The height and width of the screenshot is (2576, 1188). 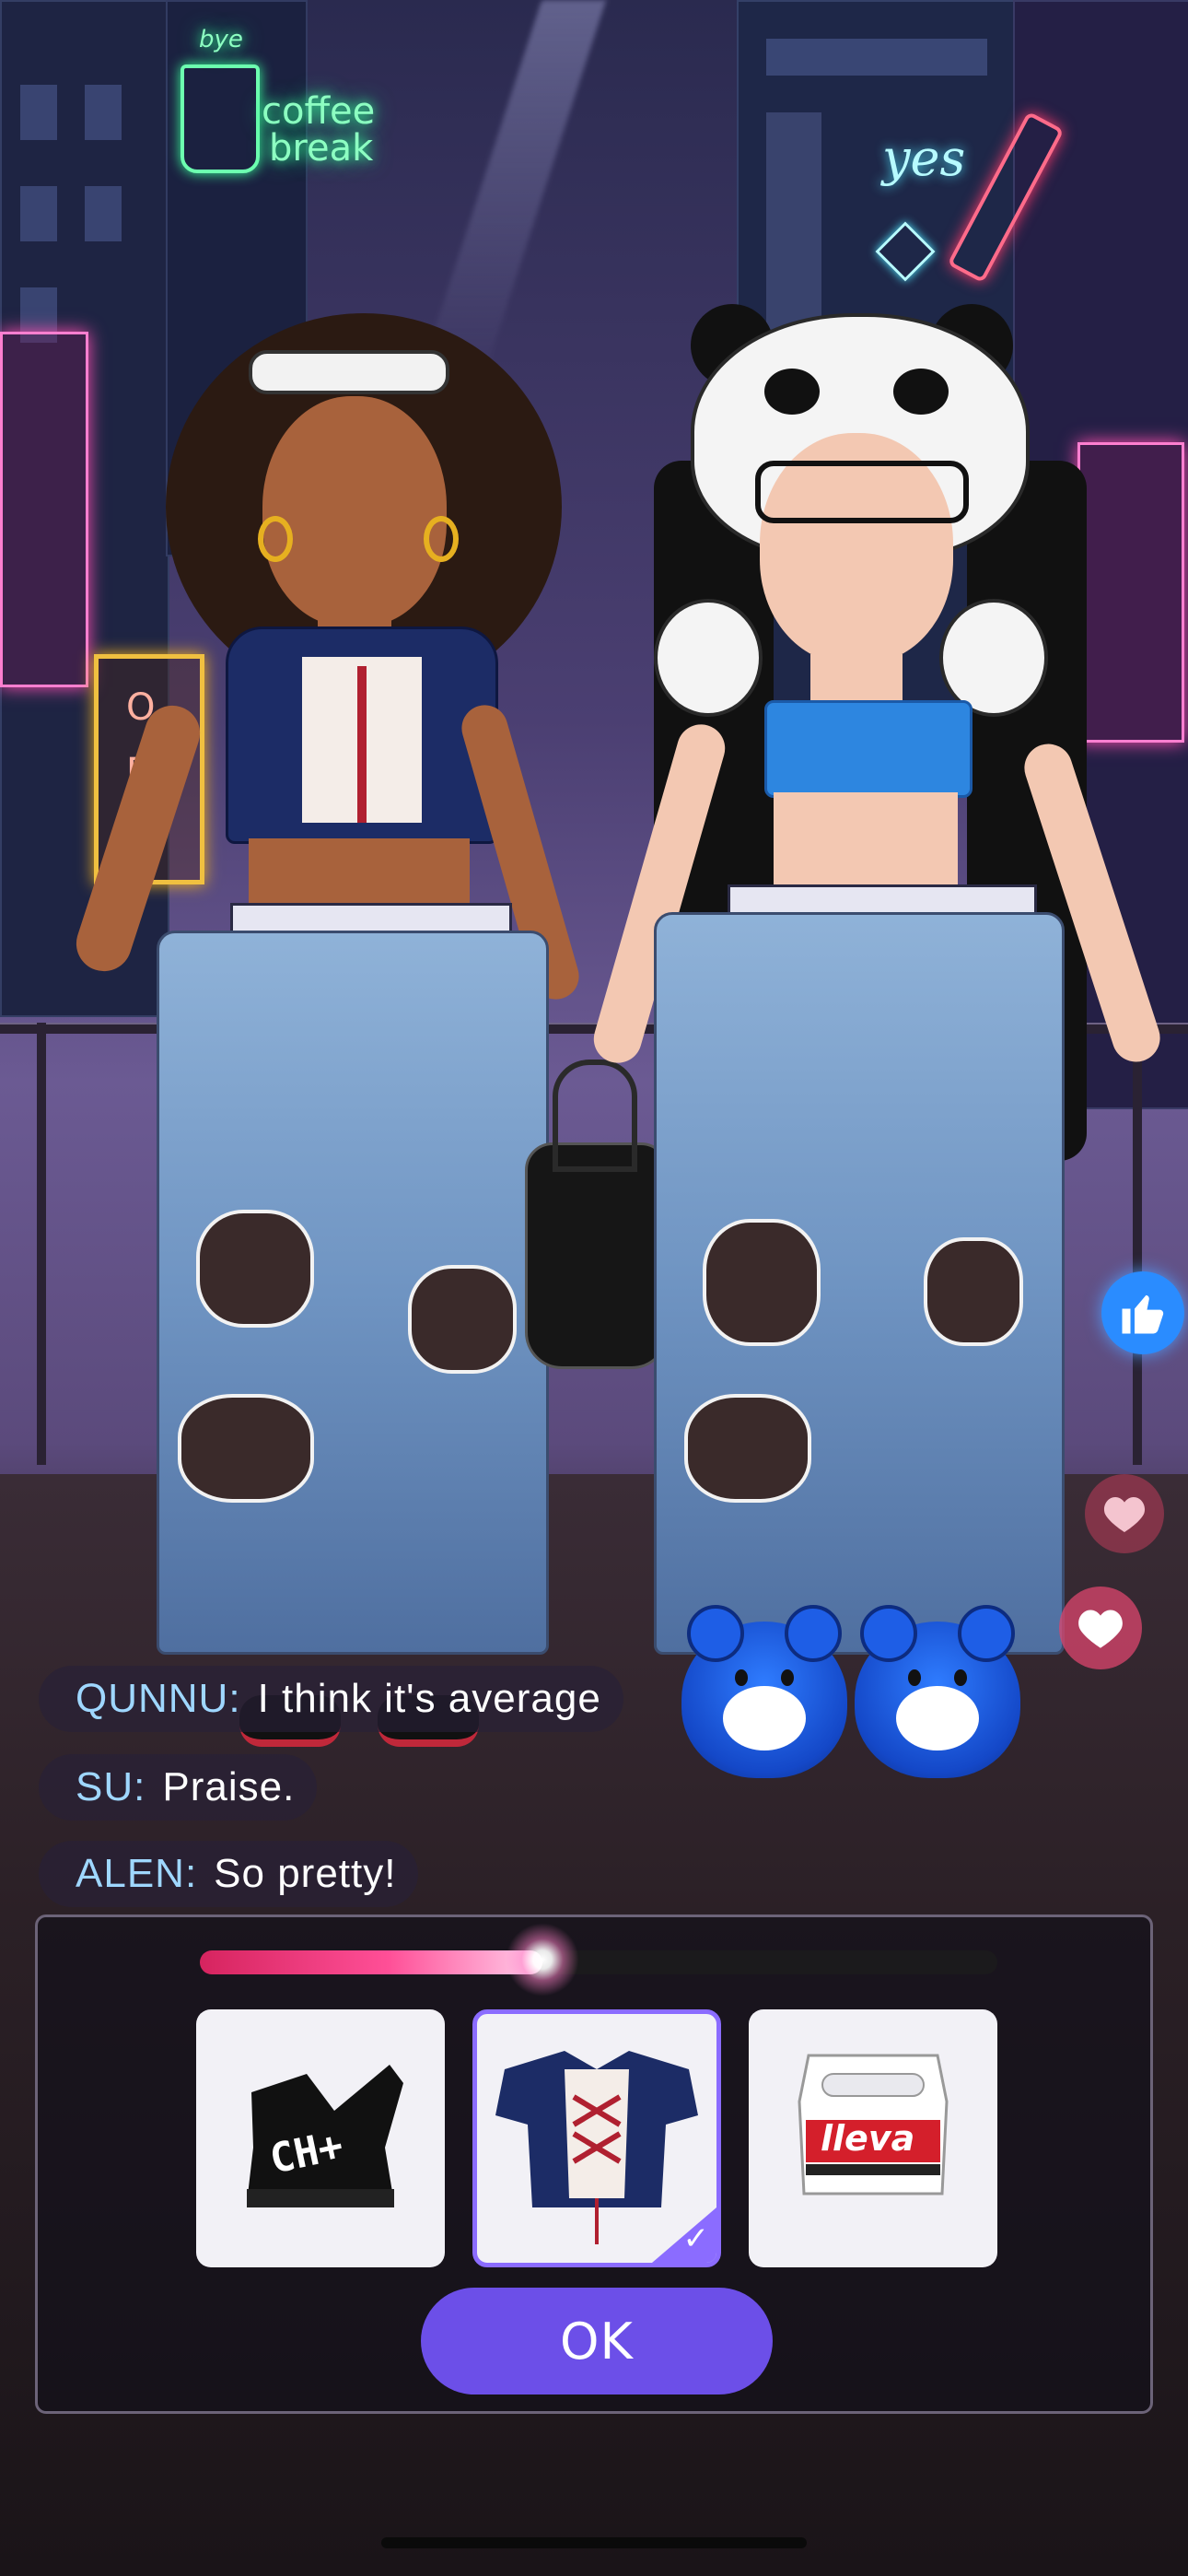 I want to click on sparkle-icon, so click(x=543, y=1959).